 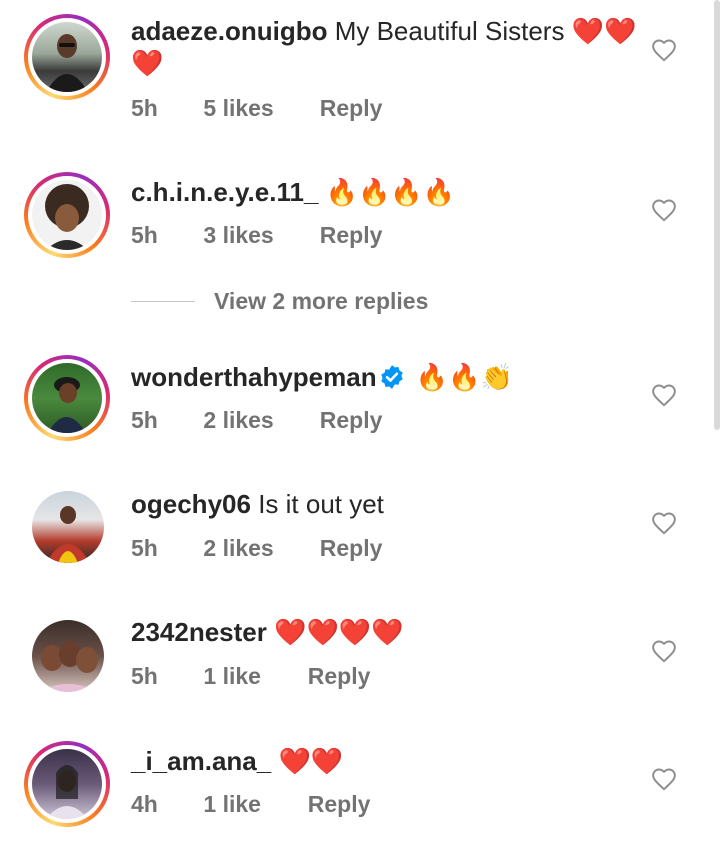 I want to click on comment-meta: 4h 1 like Reply, so click(x=250, y=804).